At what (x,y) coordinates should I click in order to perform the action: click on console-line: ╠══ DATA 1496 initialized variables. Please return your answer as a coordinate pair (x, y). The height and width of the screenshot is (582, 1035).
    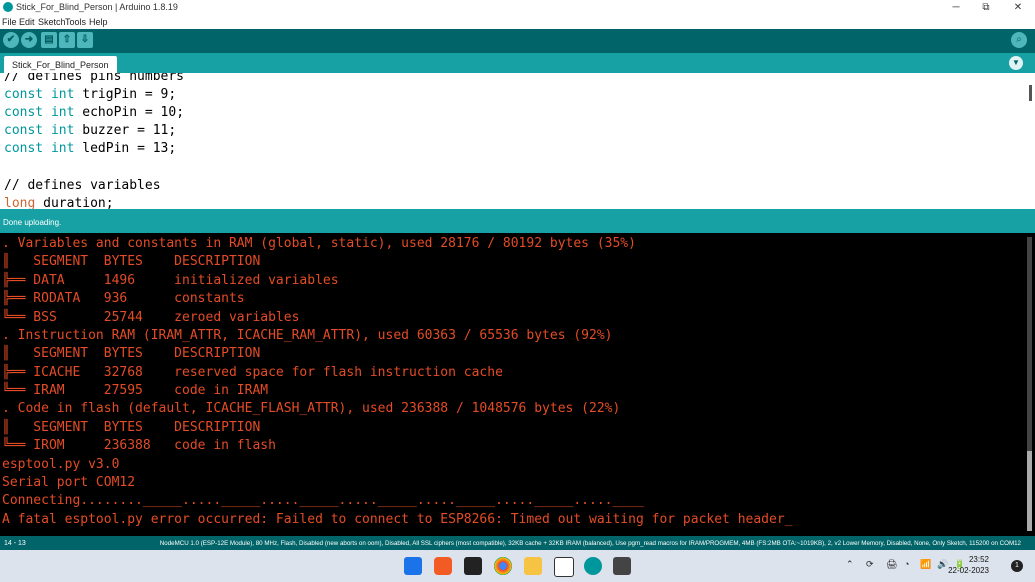
    Looking at the image, I should click on (170, 280).